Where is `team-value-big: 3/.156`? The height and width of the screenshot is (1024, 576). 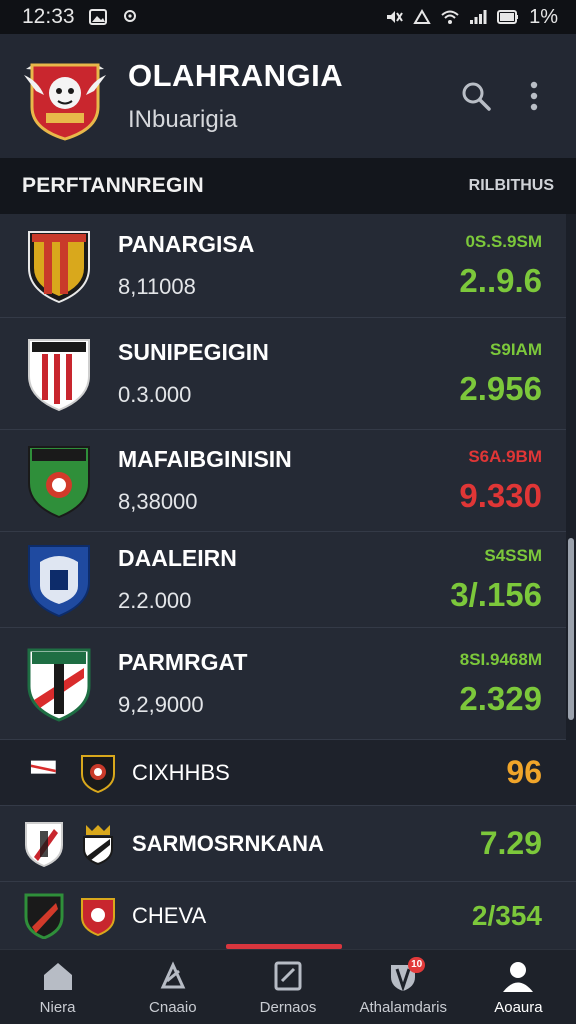 team-value-big: 3/.156 is located at coordinates (496, 594).